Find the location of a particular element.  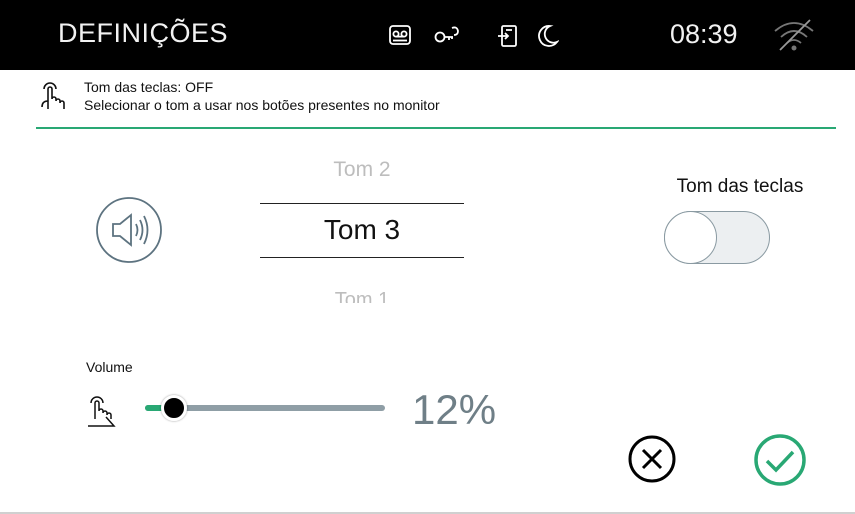

speaker-icon is located at coordinates (129, 232).